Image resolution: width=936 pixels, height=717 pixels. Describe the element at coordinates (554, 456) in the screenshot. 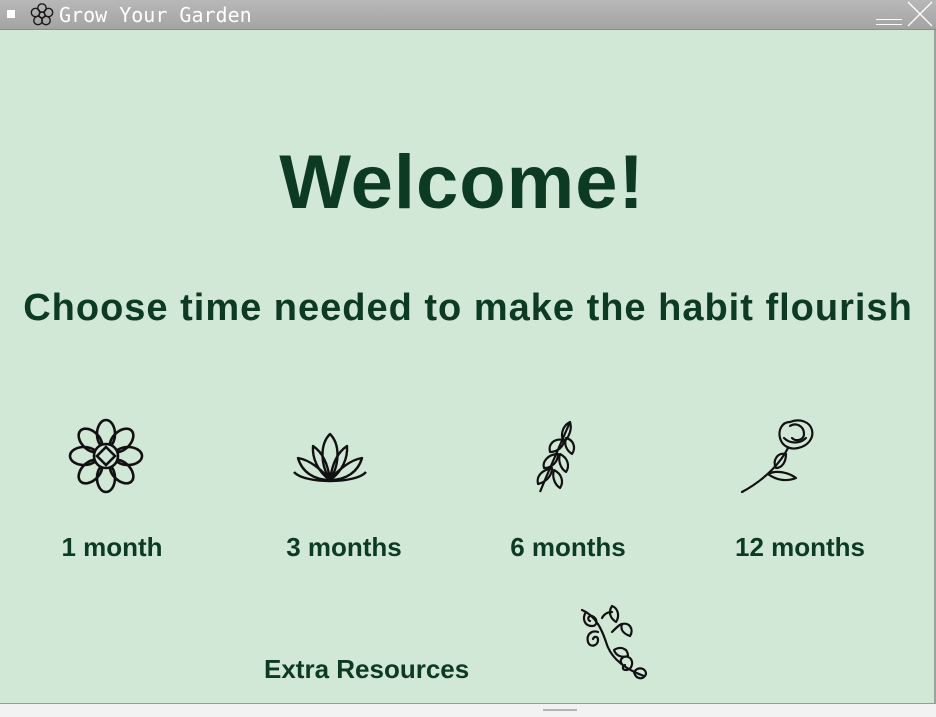

I see `leaf-branch-icon` at that location.